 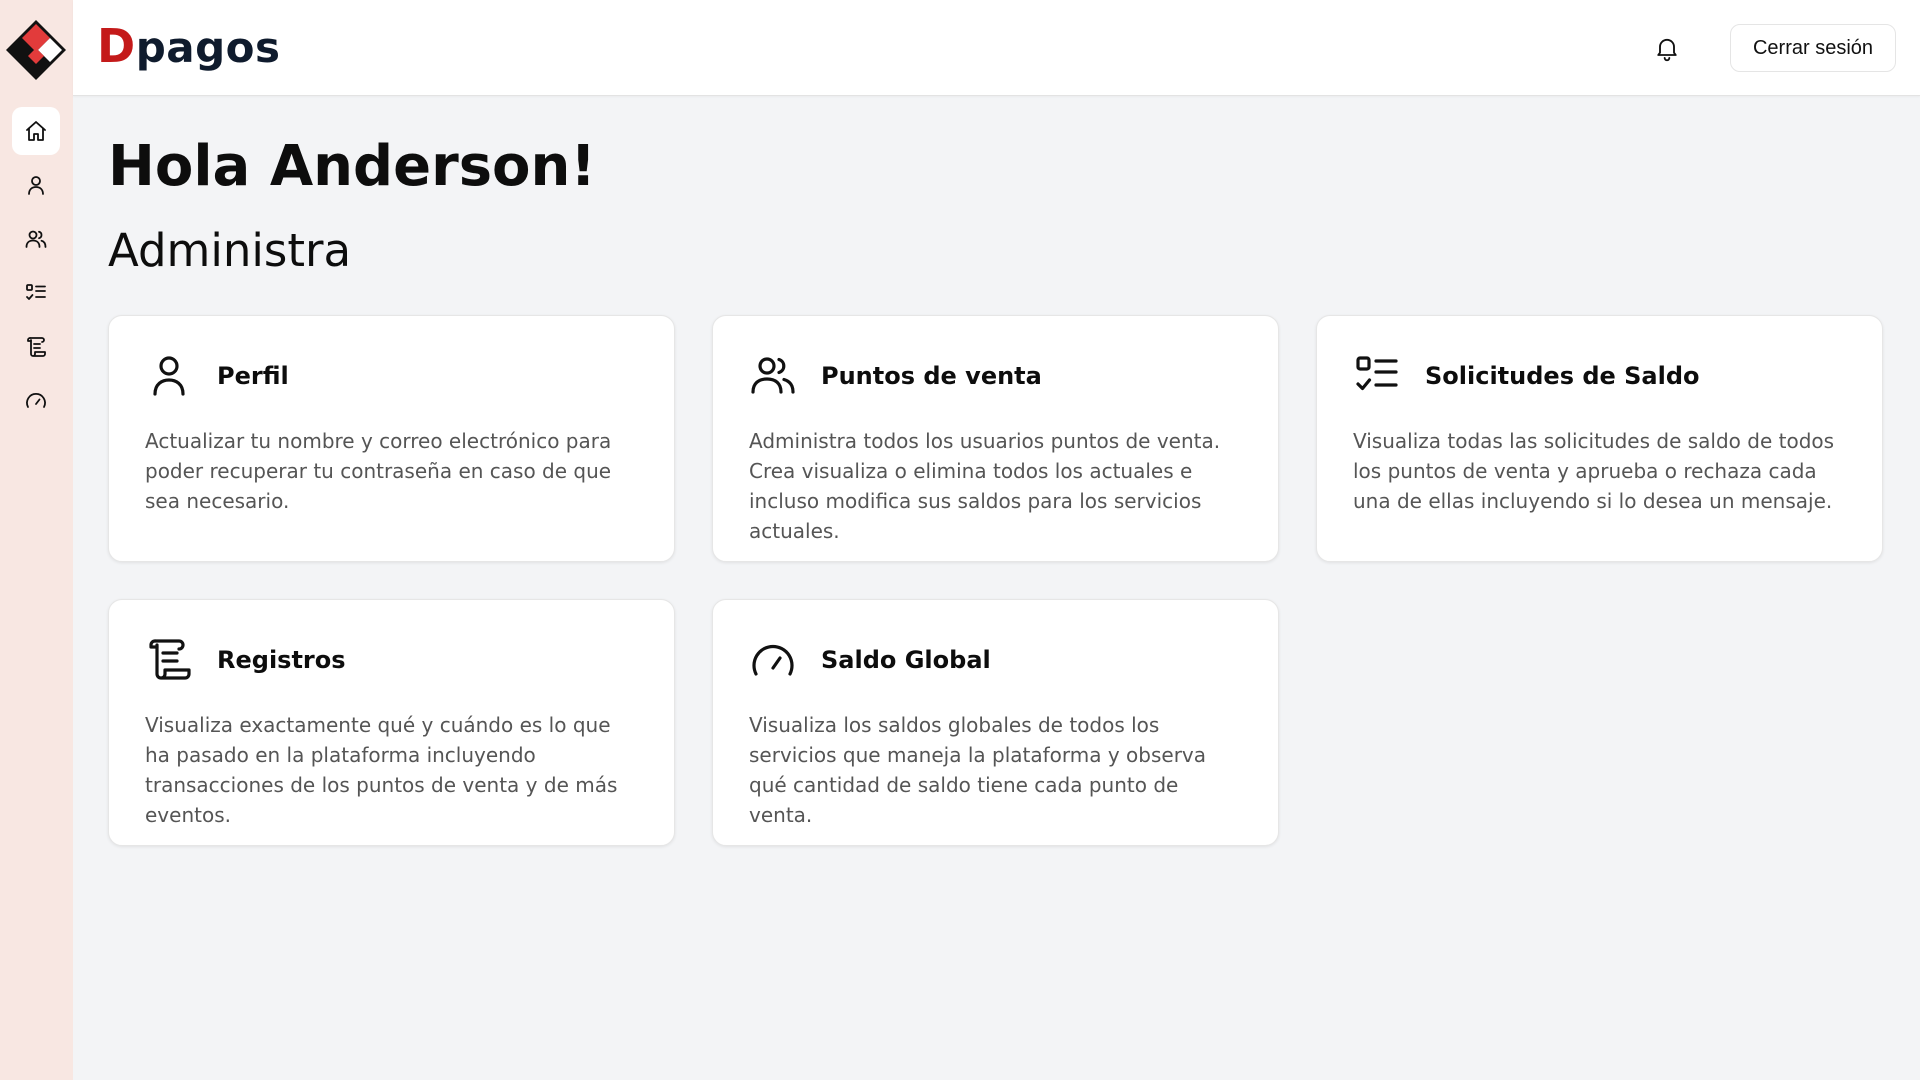 What do you see at coordinates (36, 50) in the screenshot?
I see `app-logo` at bounding box center [36, 50].